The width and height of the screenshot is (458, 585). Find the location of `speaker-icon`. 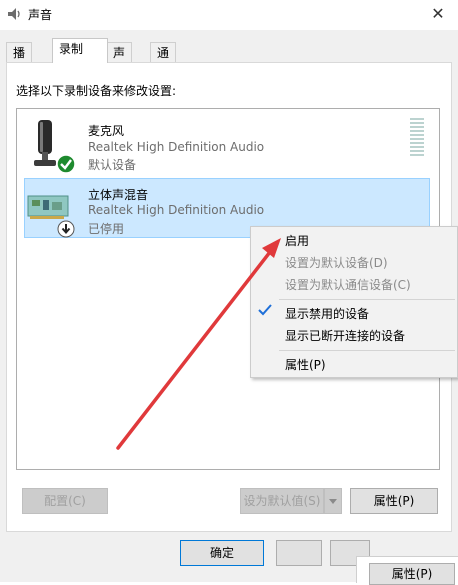

speaker-icon is located at coordinates (14, 14).